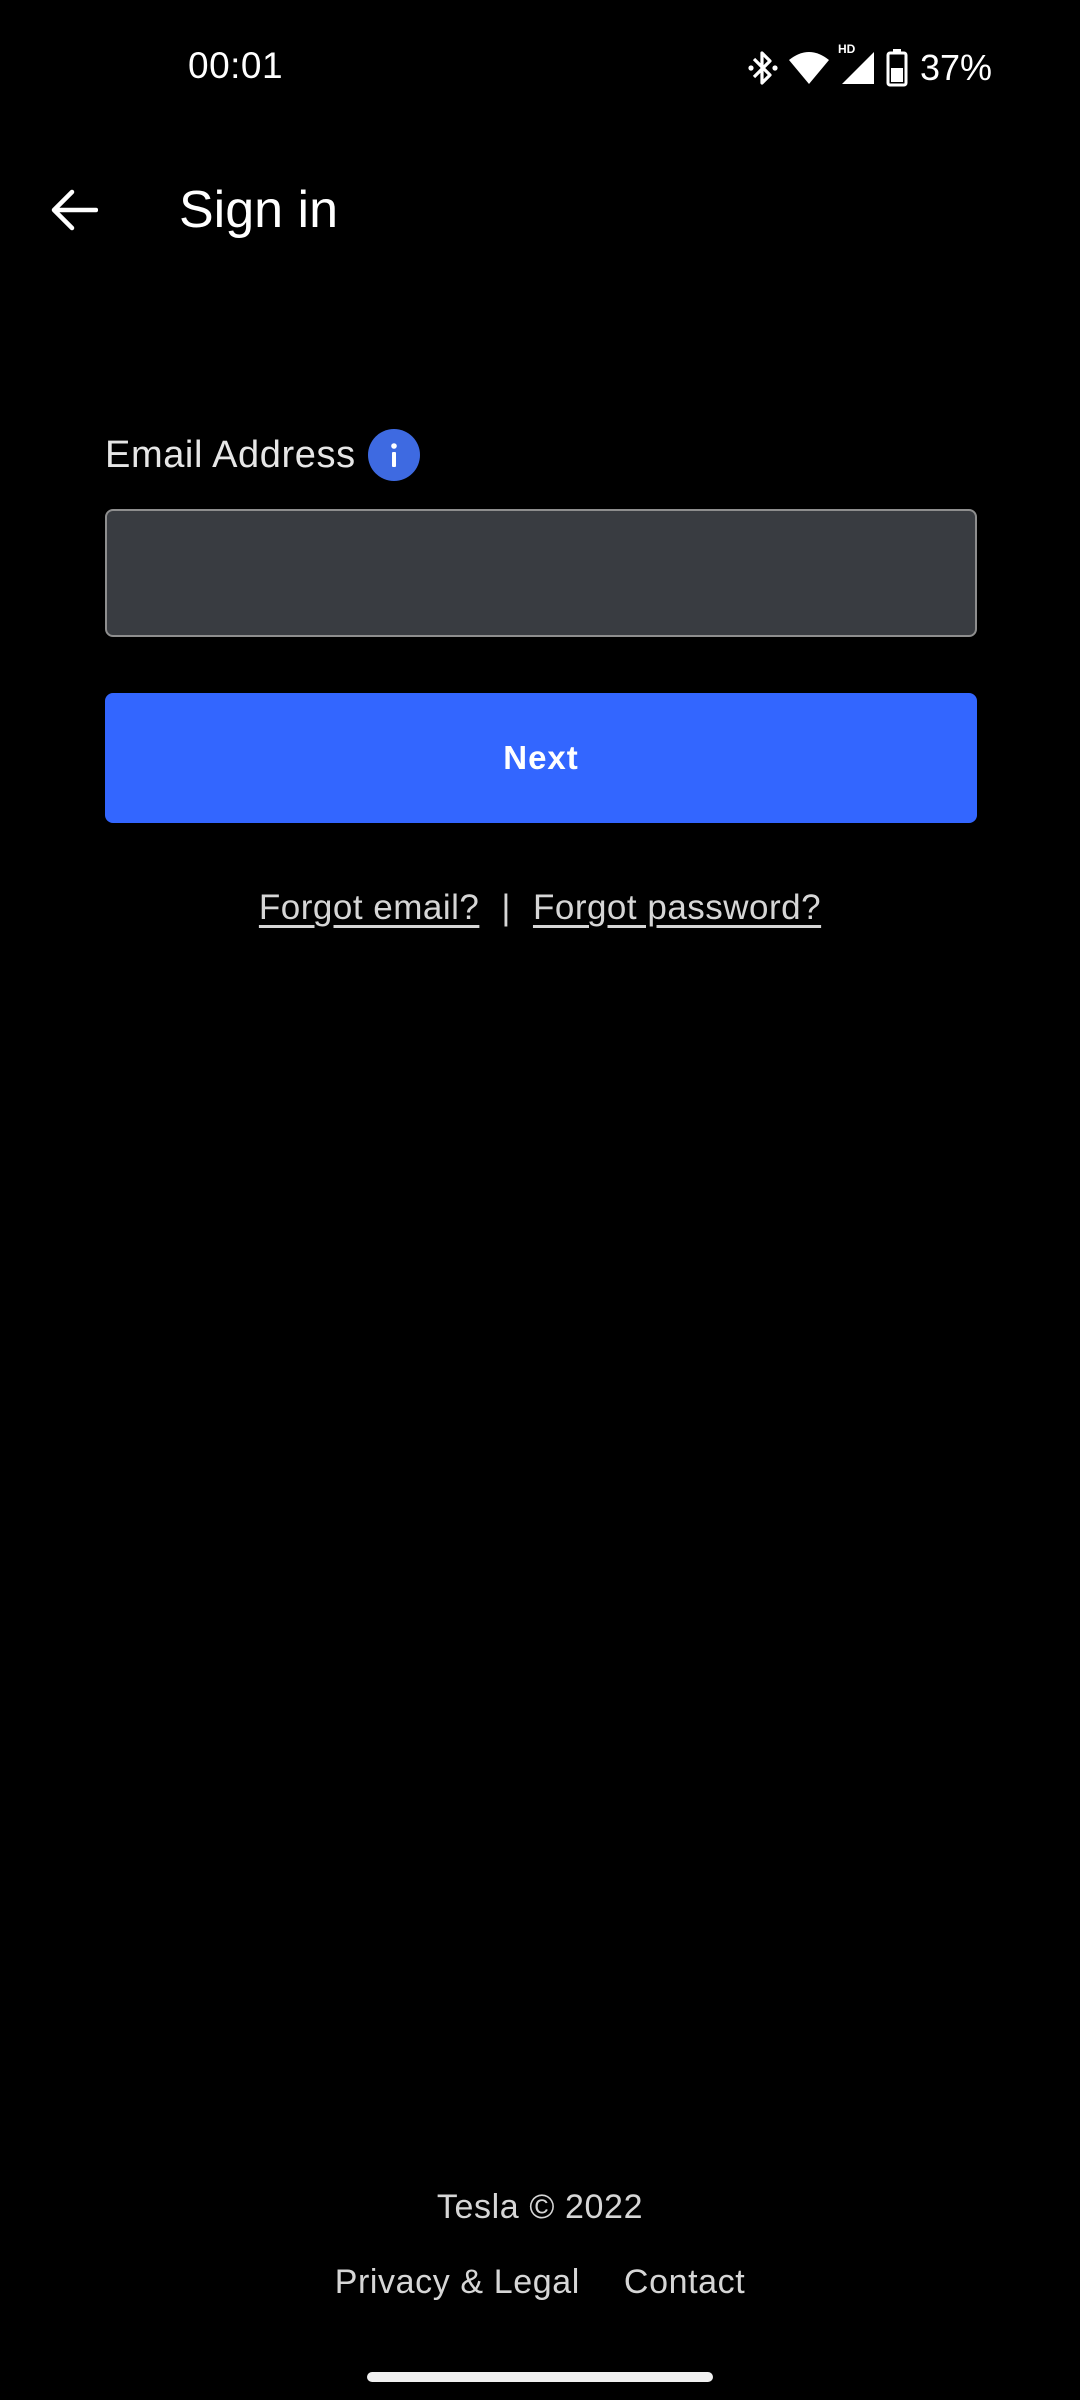 This screenshot has height=2400, width=1080. Describe the element at coordinates (541, 758) in the screenshot. I see `next-button: Next` at that location.